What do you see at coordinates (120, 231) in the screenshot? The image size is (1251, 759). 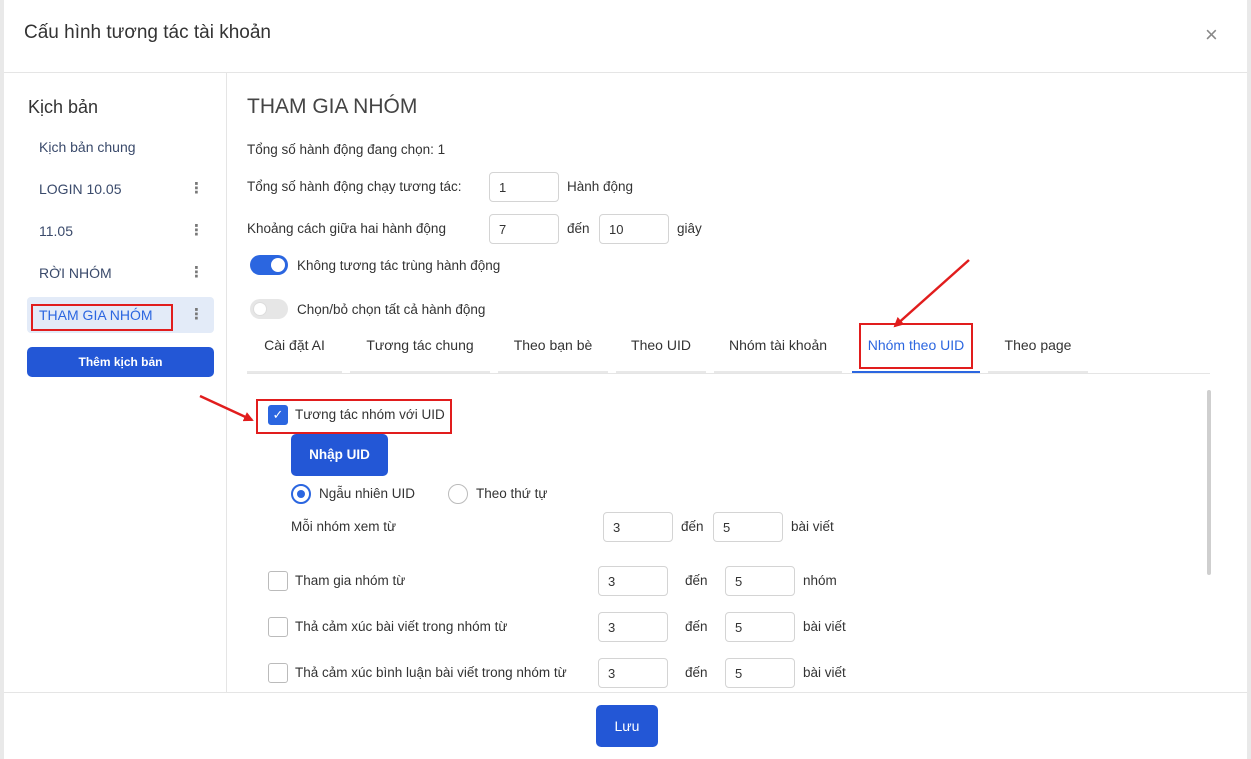 I see `sidebar-item-1105: 11.05 ⋮` at bounding box center [120, 231].